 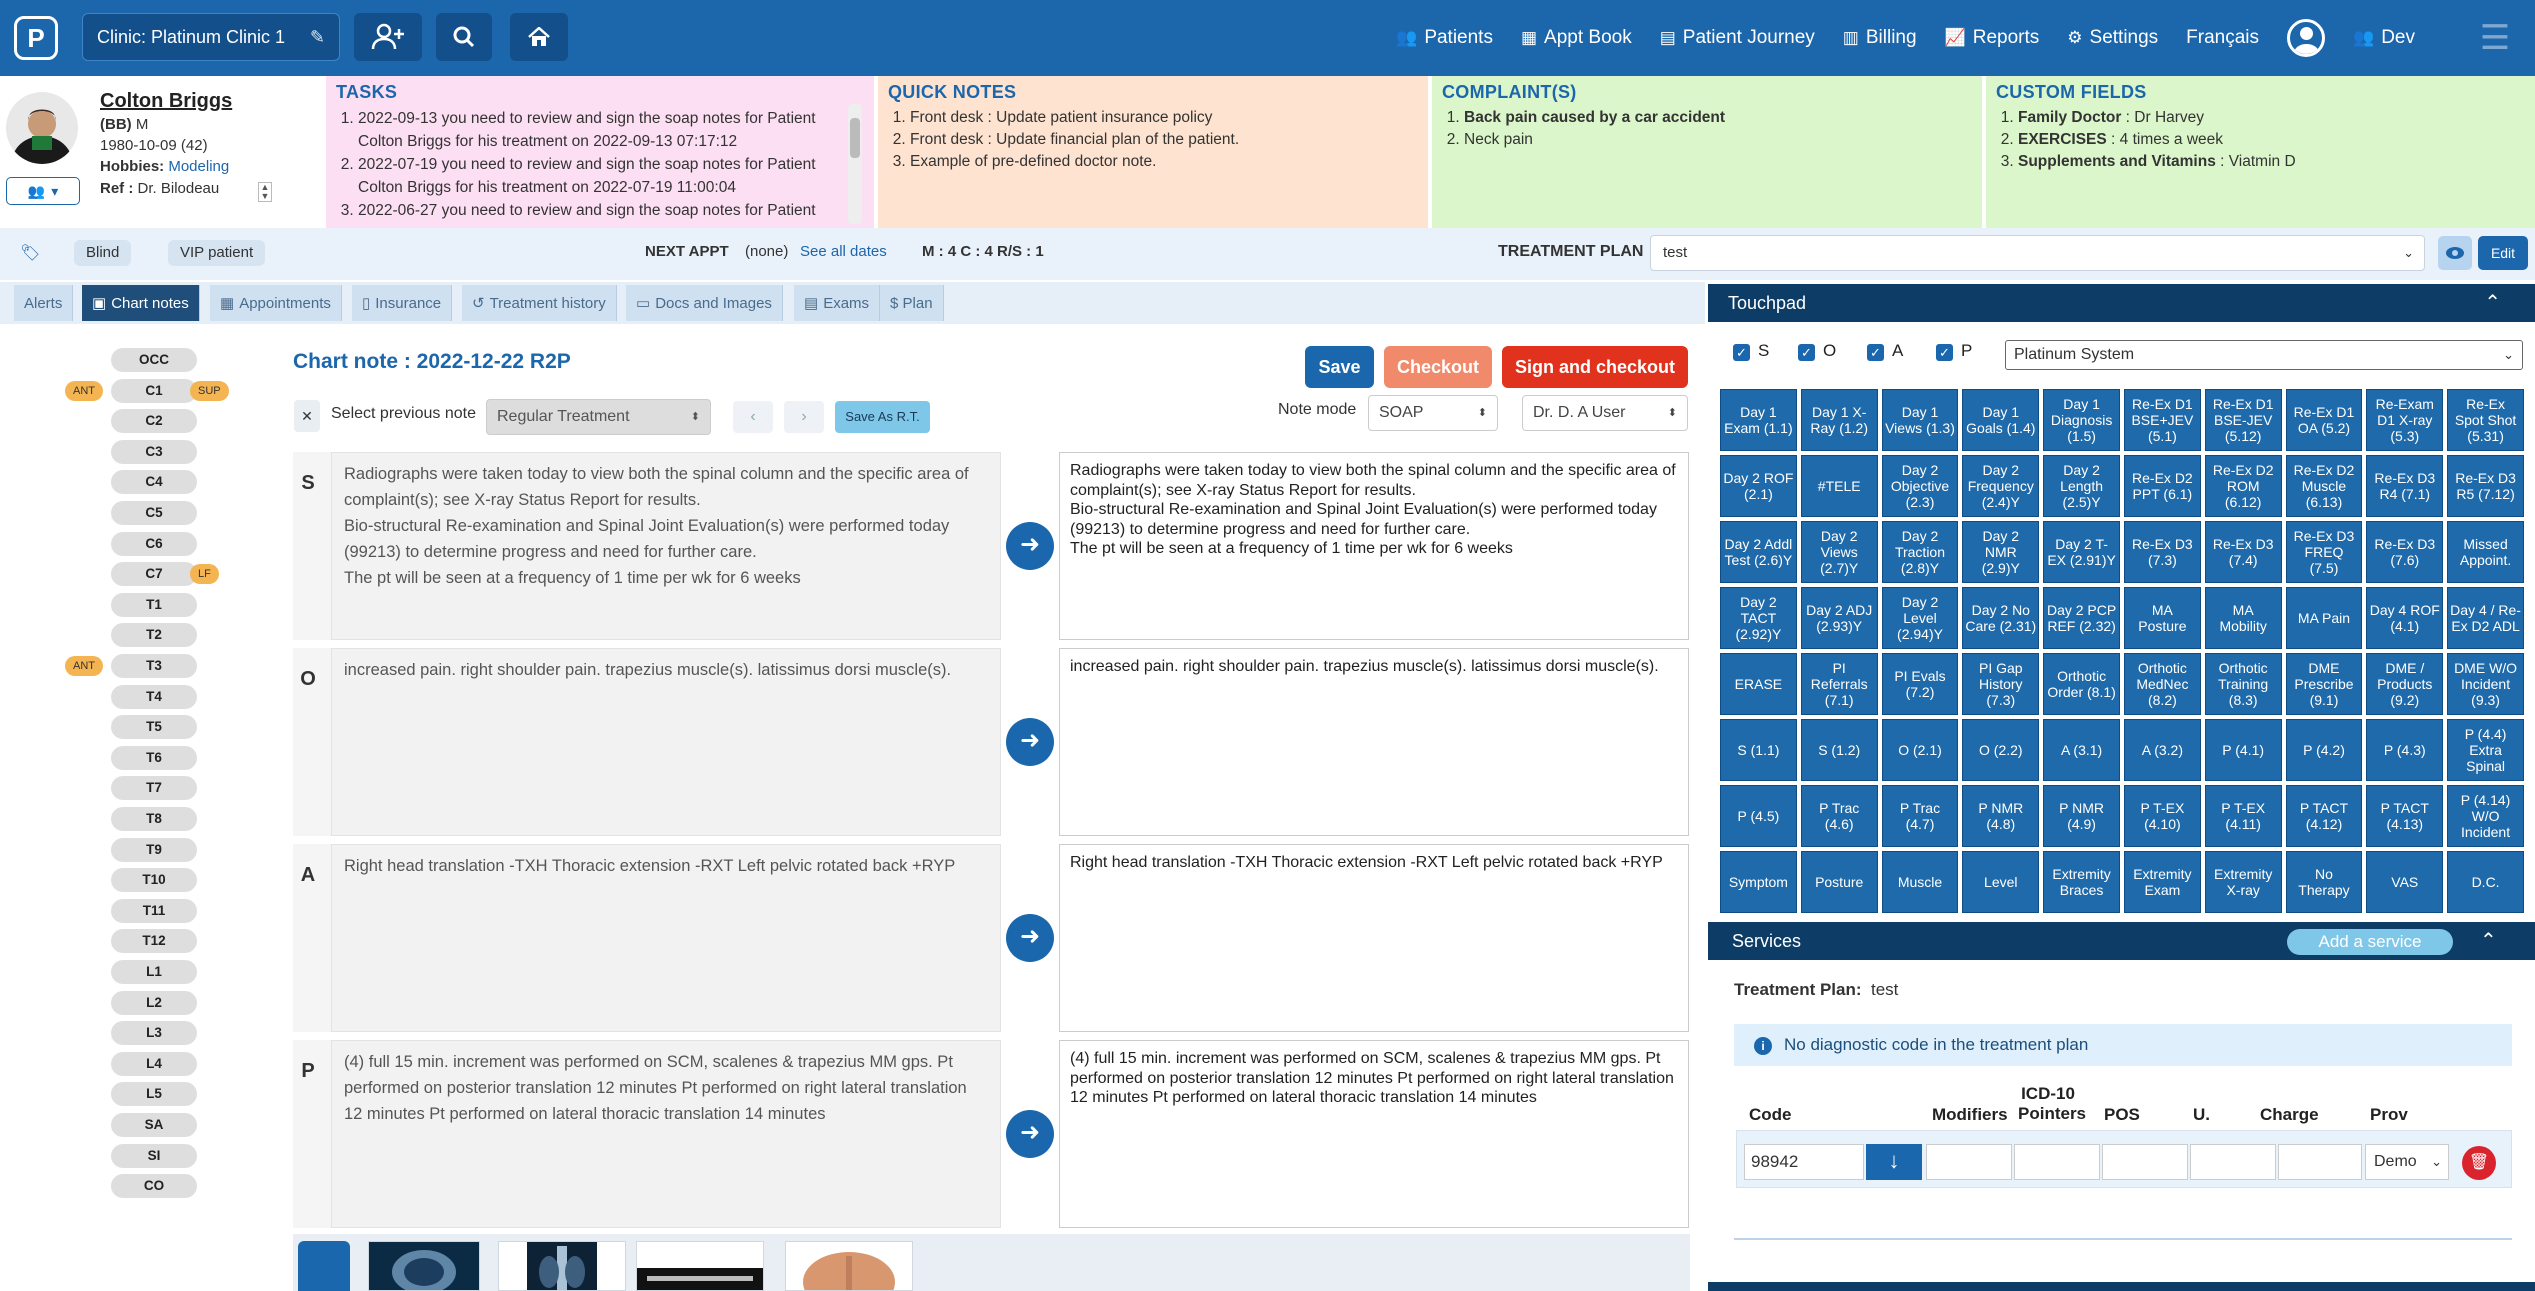 What do you see at coordinates (154, 757) in the screenshot?
I see `vertebra-t6: T6` at bounding box center [154, 757].